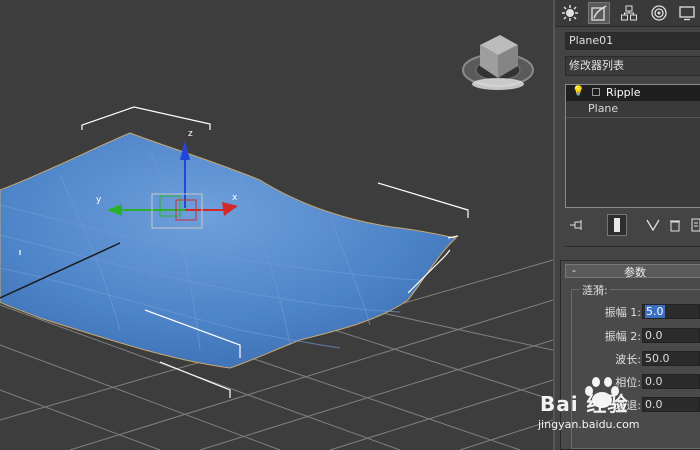  I want to click on modifier-stack-label: Ripple, so click(623, 92).